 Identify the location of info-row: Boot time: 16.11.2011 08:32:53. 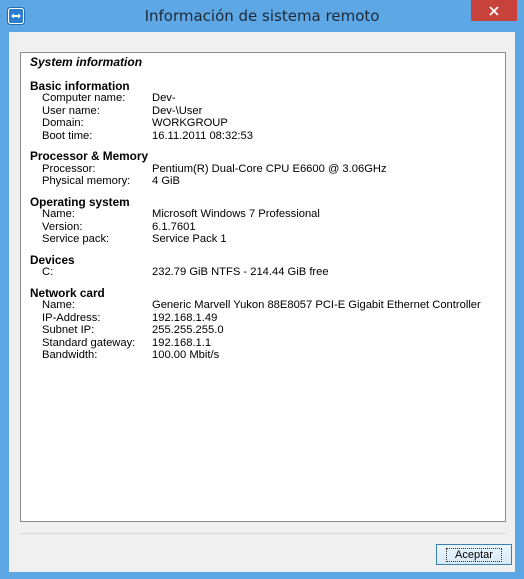
(267, 136).